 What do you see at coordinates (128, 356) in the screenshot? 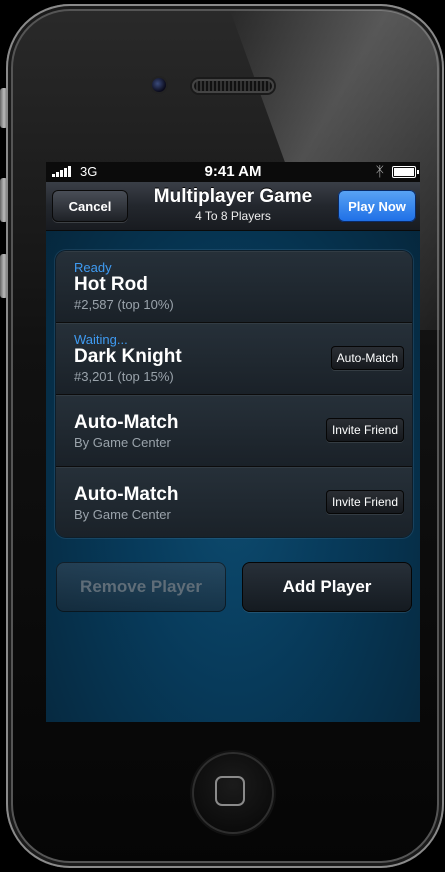
I see `player-name: Dark Knight` at bounding box center [128, 356].